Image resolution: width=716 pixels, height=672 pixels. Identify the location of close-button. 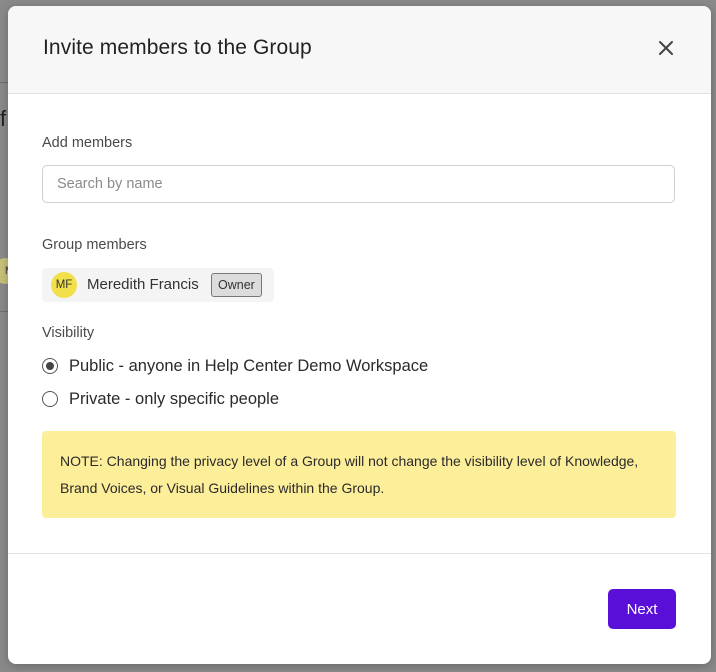
(666, 48).